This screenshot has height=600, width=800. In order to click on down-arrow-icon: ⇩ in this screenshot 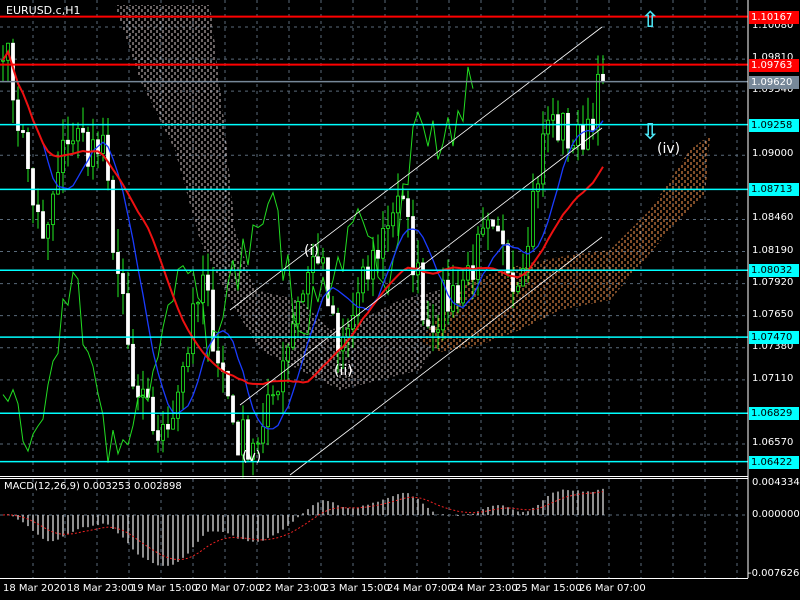, I will do `click(650, 132)`.